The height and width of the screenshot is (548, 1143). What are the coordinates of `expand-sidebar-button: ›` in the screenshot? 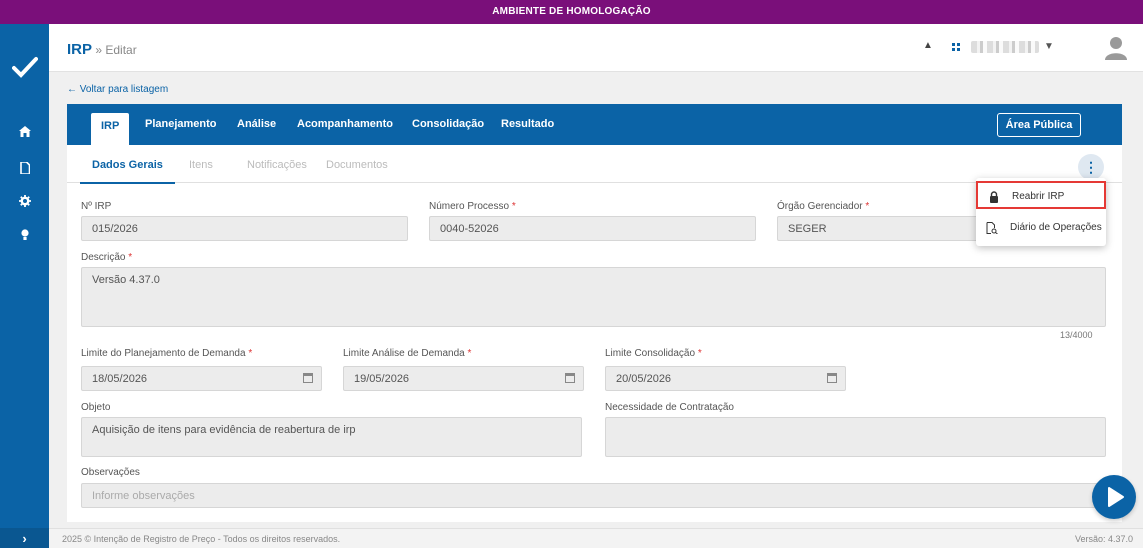 It's located at (24, 538).